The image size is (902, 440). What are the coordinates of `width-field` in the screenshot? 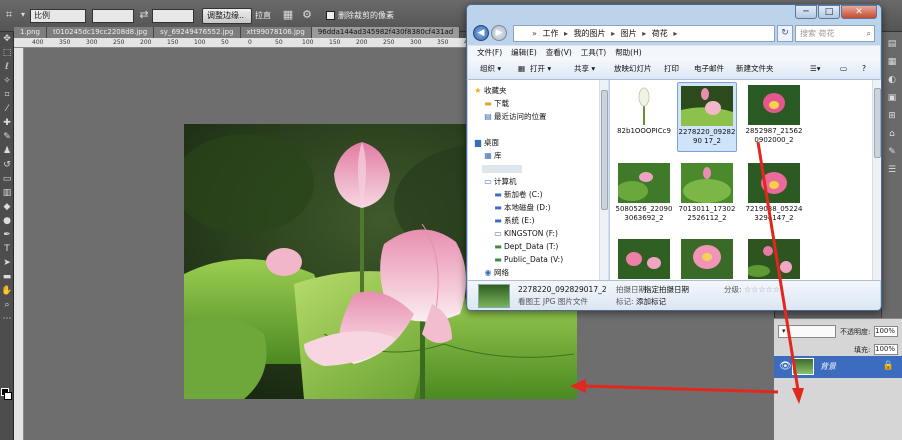 It's located at (113, 16).